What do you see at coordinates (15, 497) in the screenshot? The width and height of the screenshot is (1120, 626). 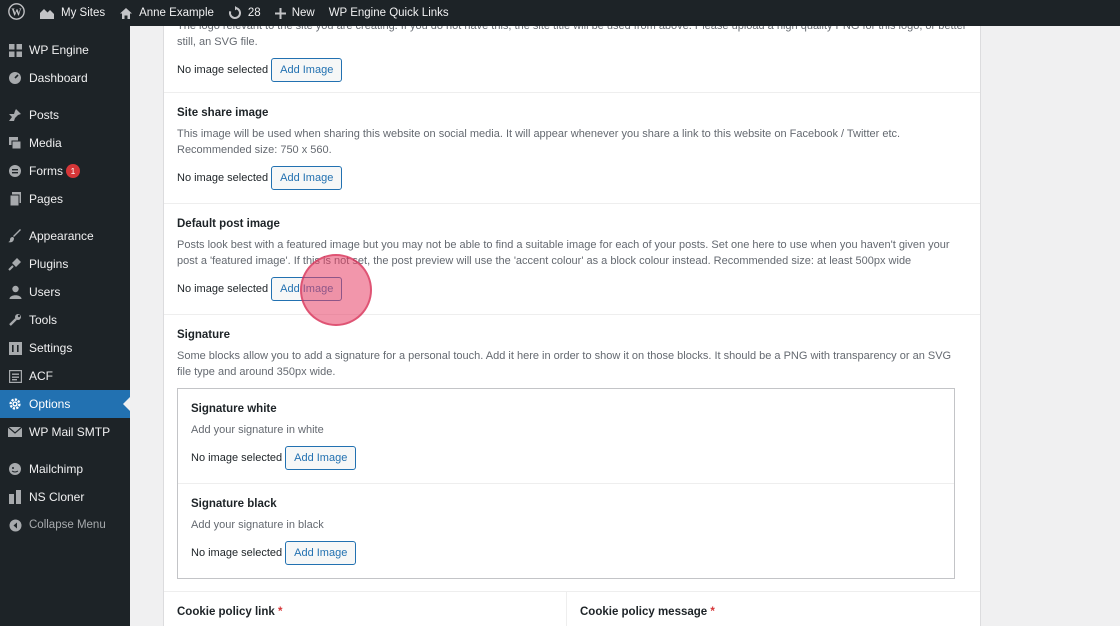 I see `cloner-icon` at bounding box center [15, 497].